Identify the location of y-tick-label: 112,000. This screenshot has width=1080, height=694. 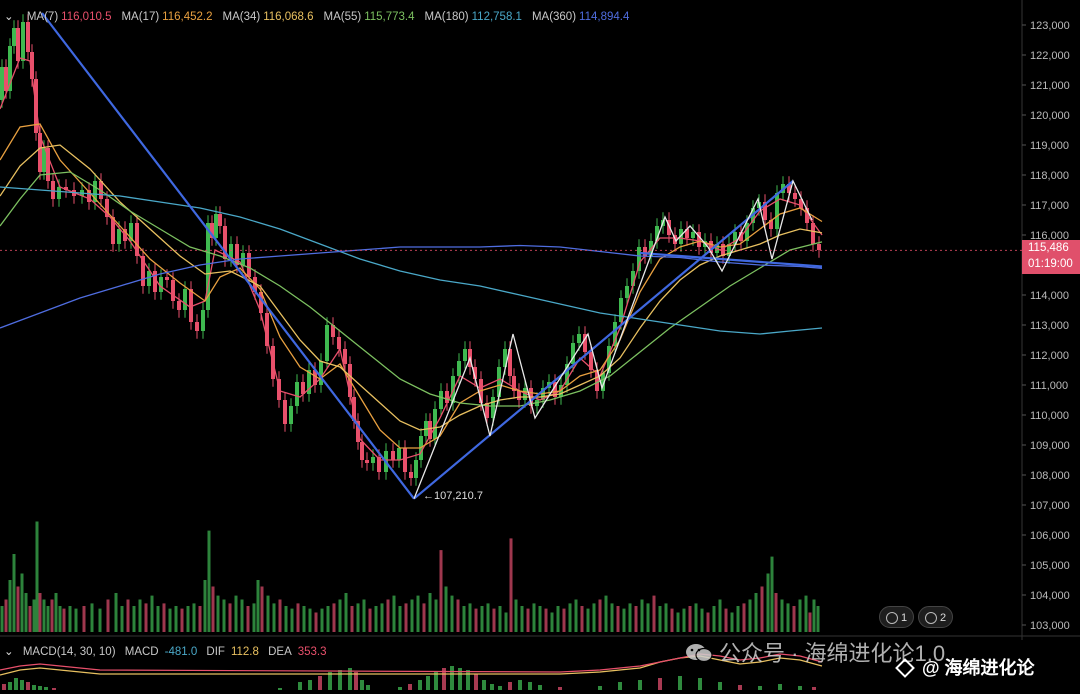
(1049, 356).